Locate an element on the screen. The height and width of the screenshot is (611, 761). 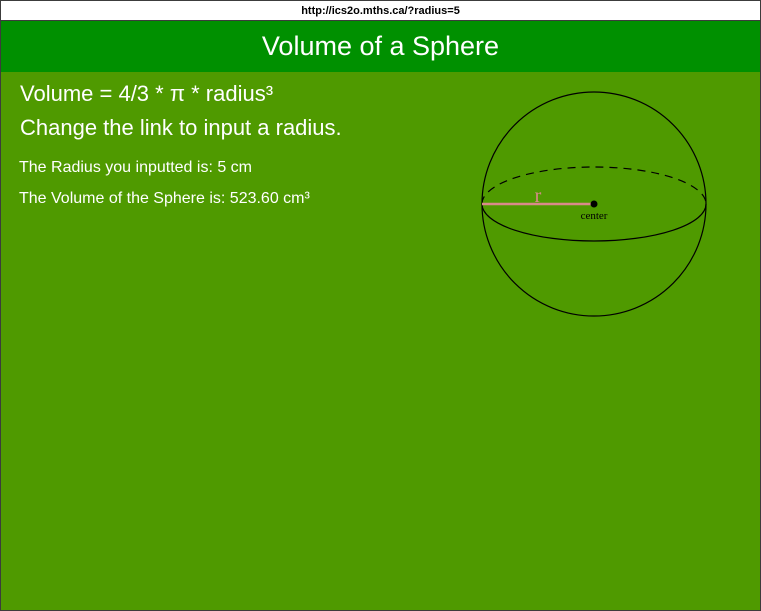
center-point is located at coordinates (594, 204).